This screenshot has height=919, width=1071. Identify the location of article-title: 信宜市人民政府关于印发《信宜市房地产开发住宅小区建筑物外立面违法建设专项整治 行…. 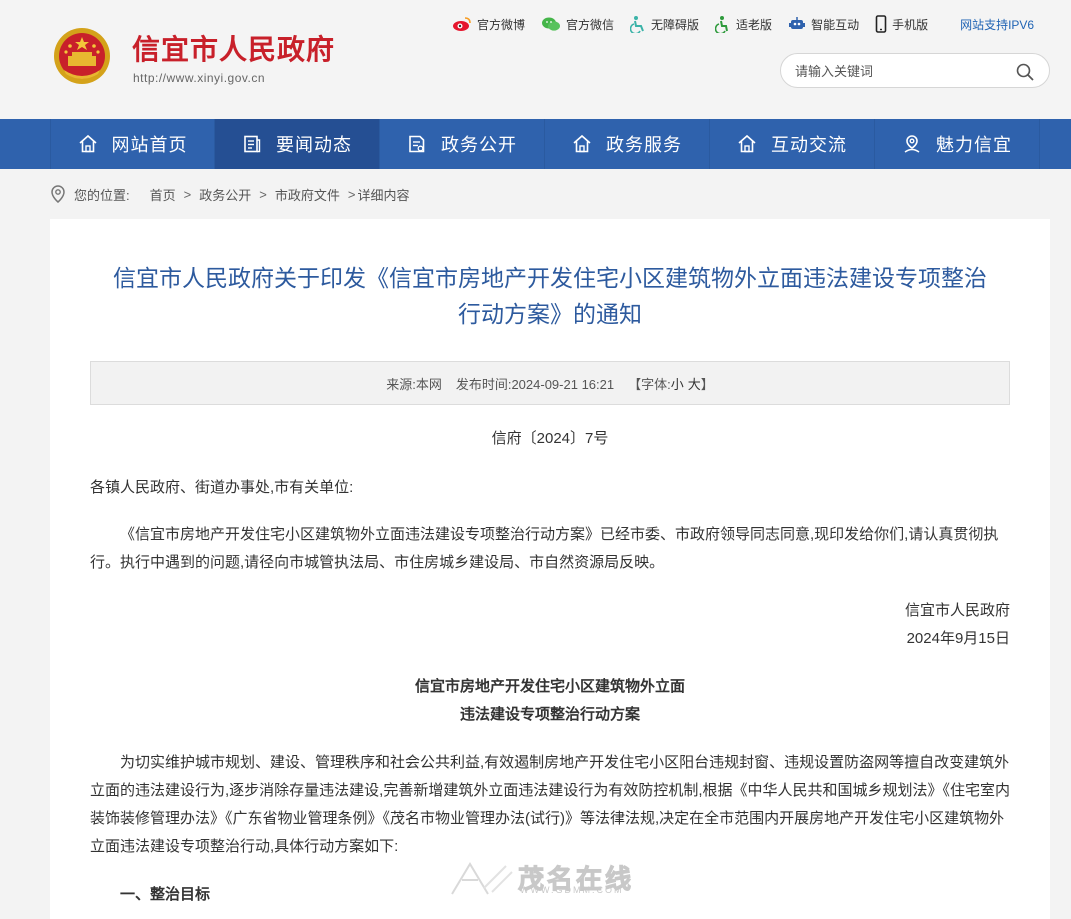
(550, 296).